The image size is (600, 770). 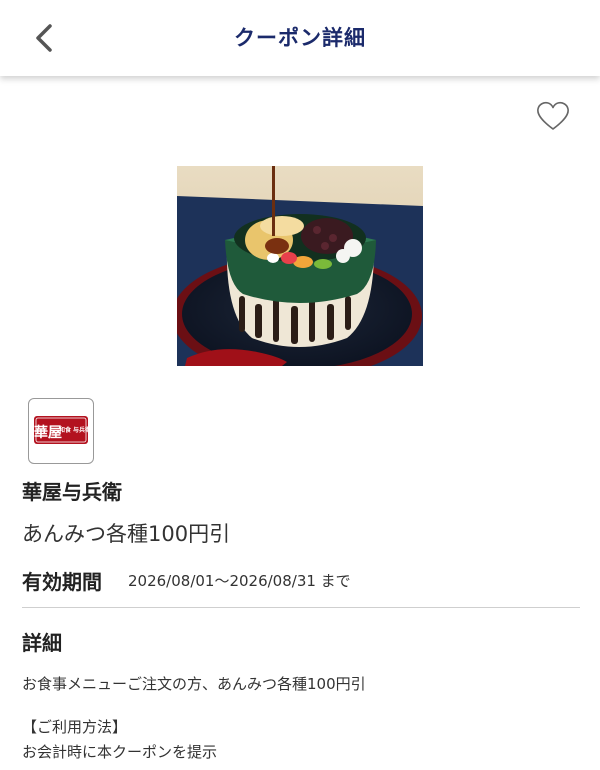 What do you see at coordinates (239, 581) in the screenshot?
I see `valid-period-value: 2026/08/01～2026/08/31 まで` at bounding box center [239, 581].